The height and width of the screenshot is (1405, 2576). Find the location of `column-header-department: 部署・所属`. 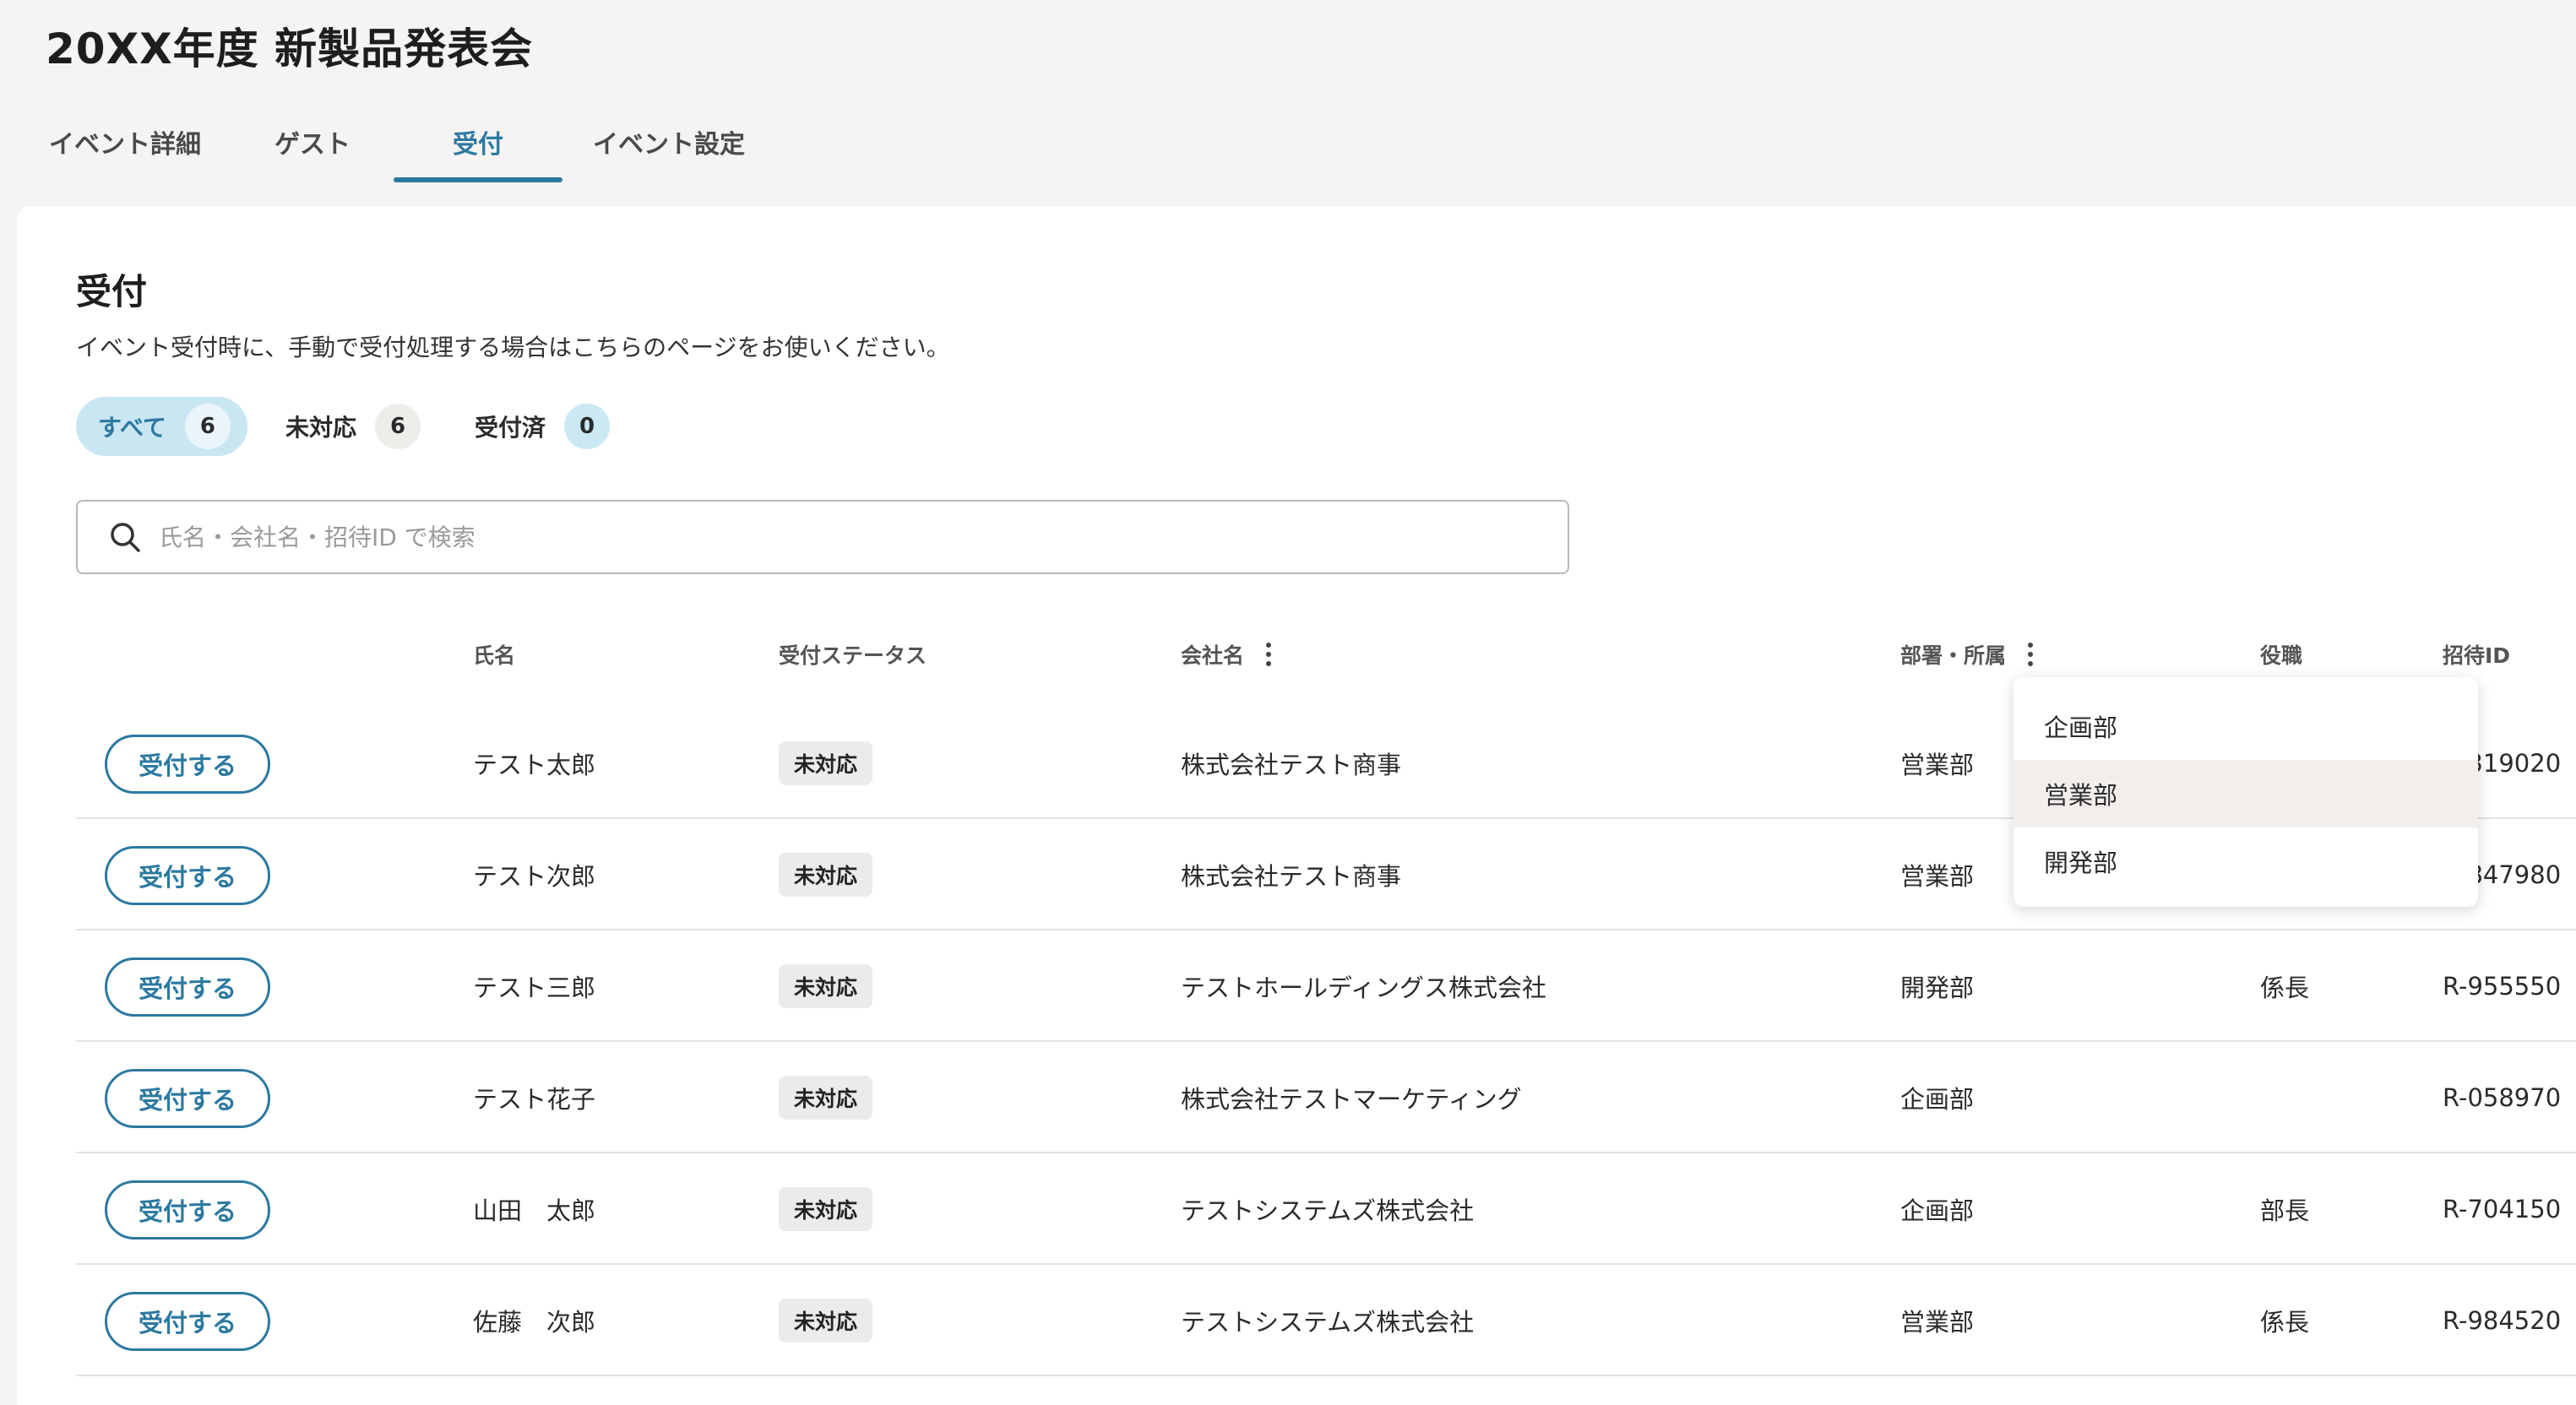

column-header-department: 部署・所属 is located at coordinates (1967, 654).